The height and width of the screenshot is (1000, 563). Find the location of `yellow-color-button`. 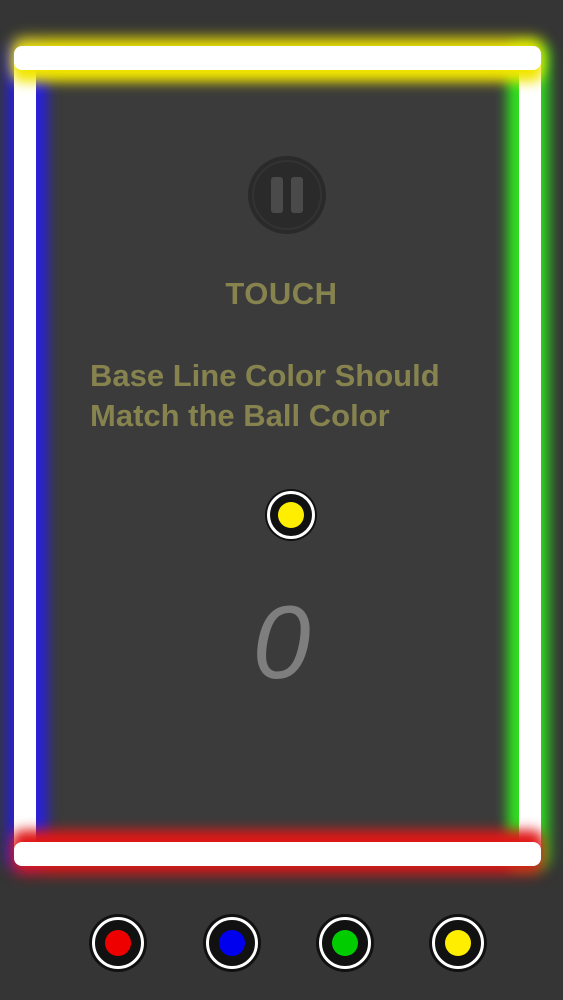

yellow-color-button is located at coordinates (458, 943).